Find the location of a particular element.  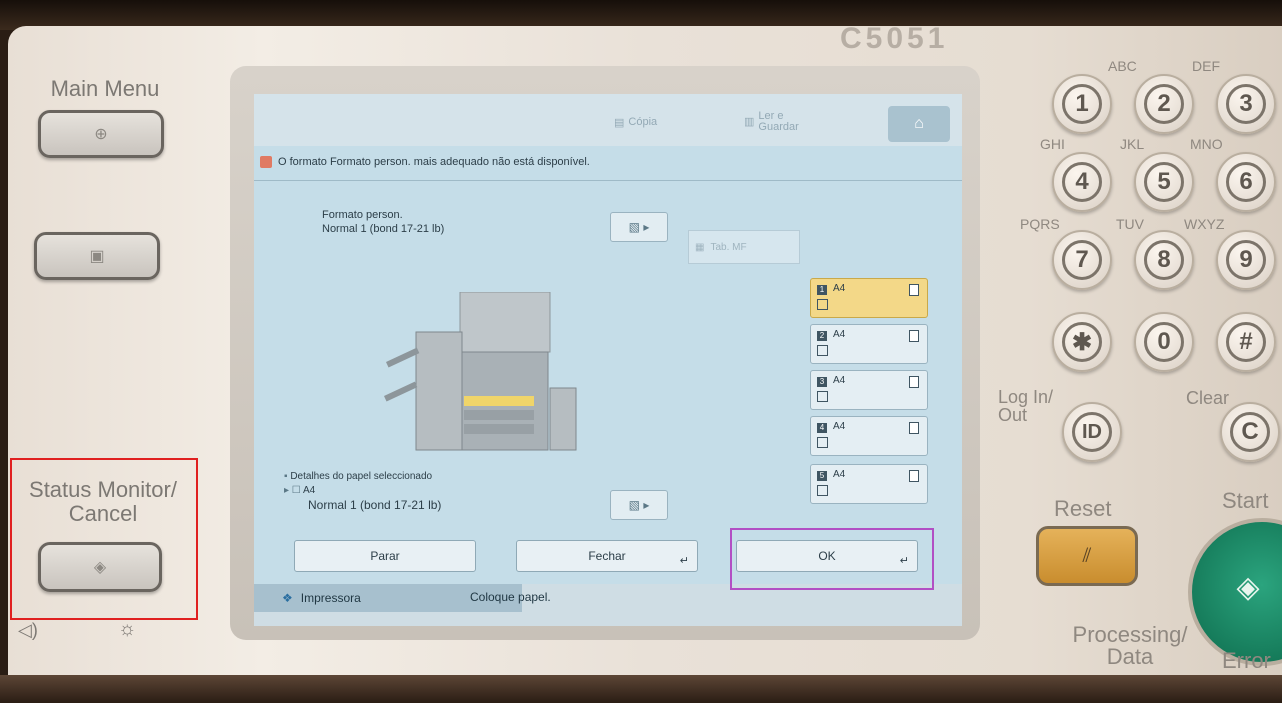

tab-copy: ▤ Cópia is located at coordinates (635, 122).